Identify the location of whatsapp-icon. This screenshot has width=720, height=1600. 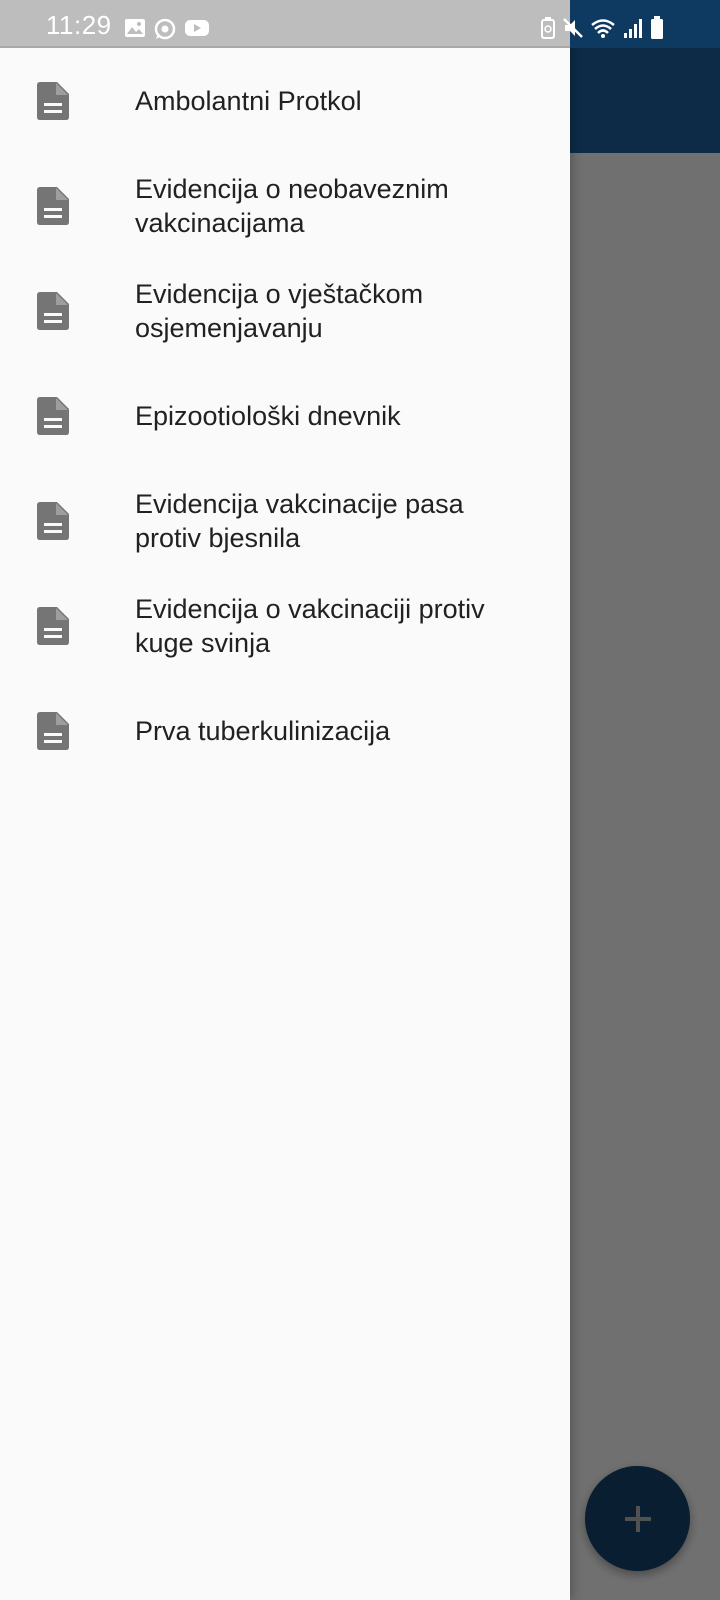
(165, 29).